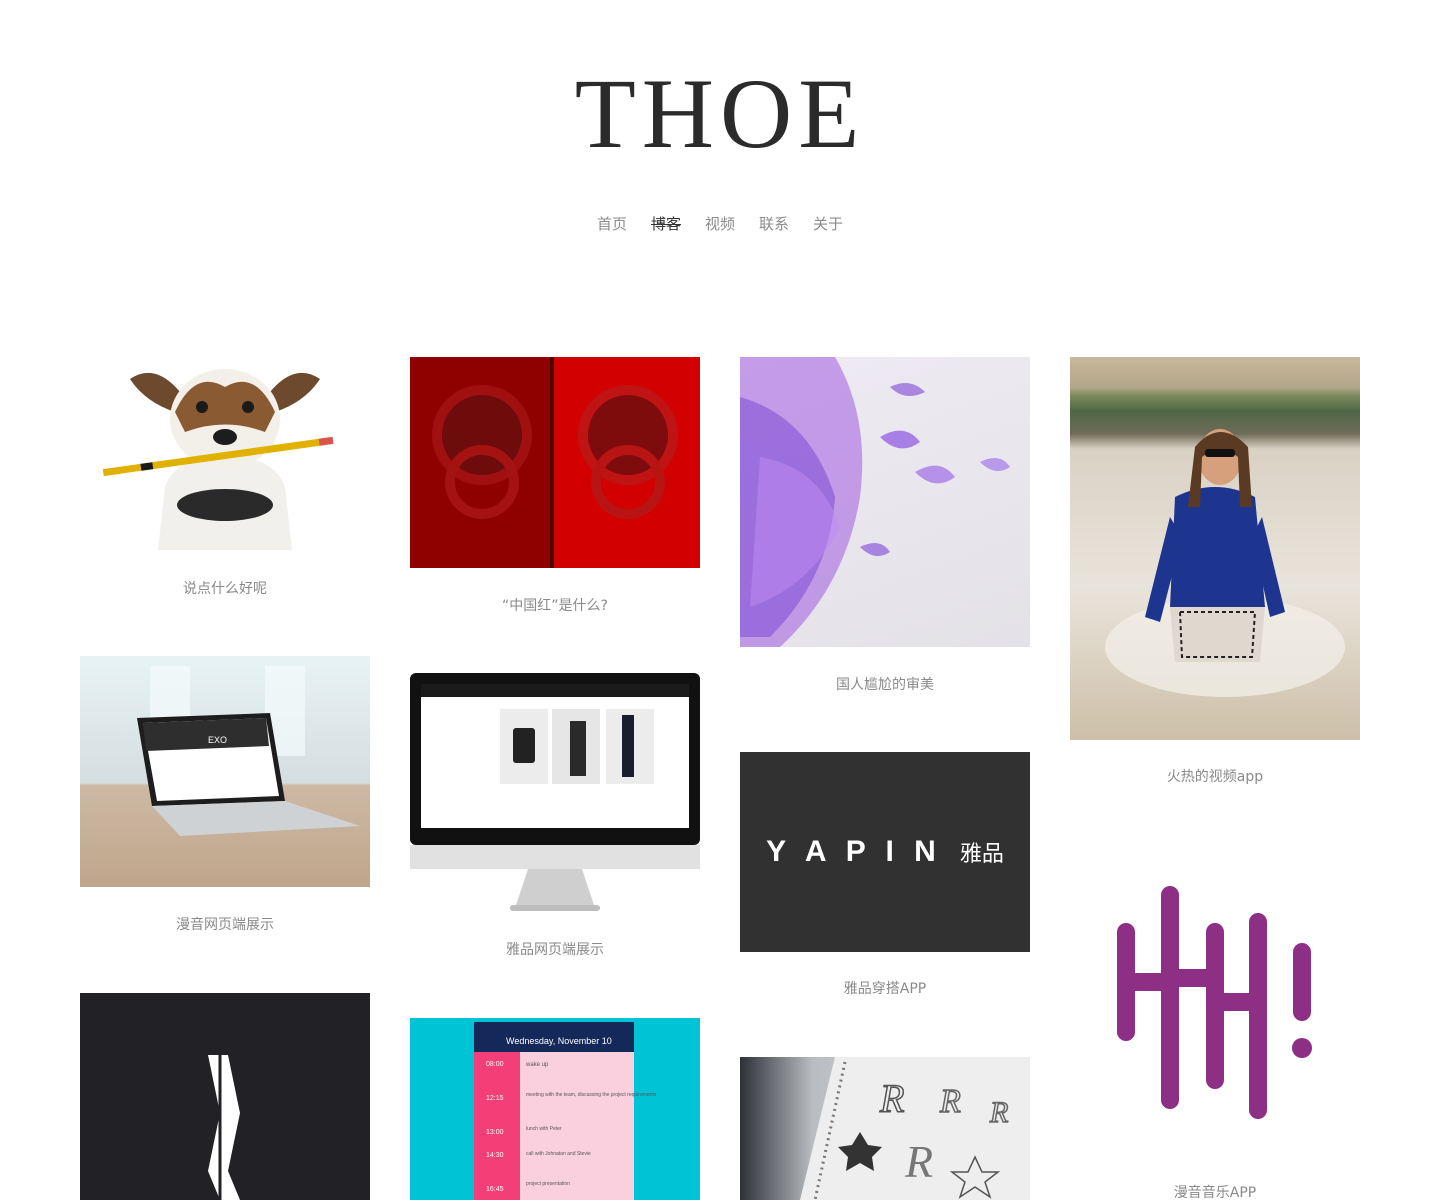 The image size is (1440, 1203). What do you see at coordinates (225, 771) in the screenshot?
I see `post-thumbnail-laptop: EXO` at bounding box center [225, 771].